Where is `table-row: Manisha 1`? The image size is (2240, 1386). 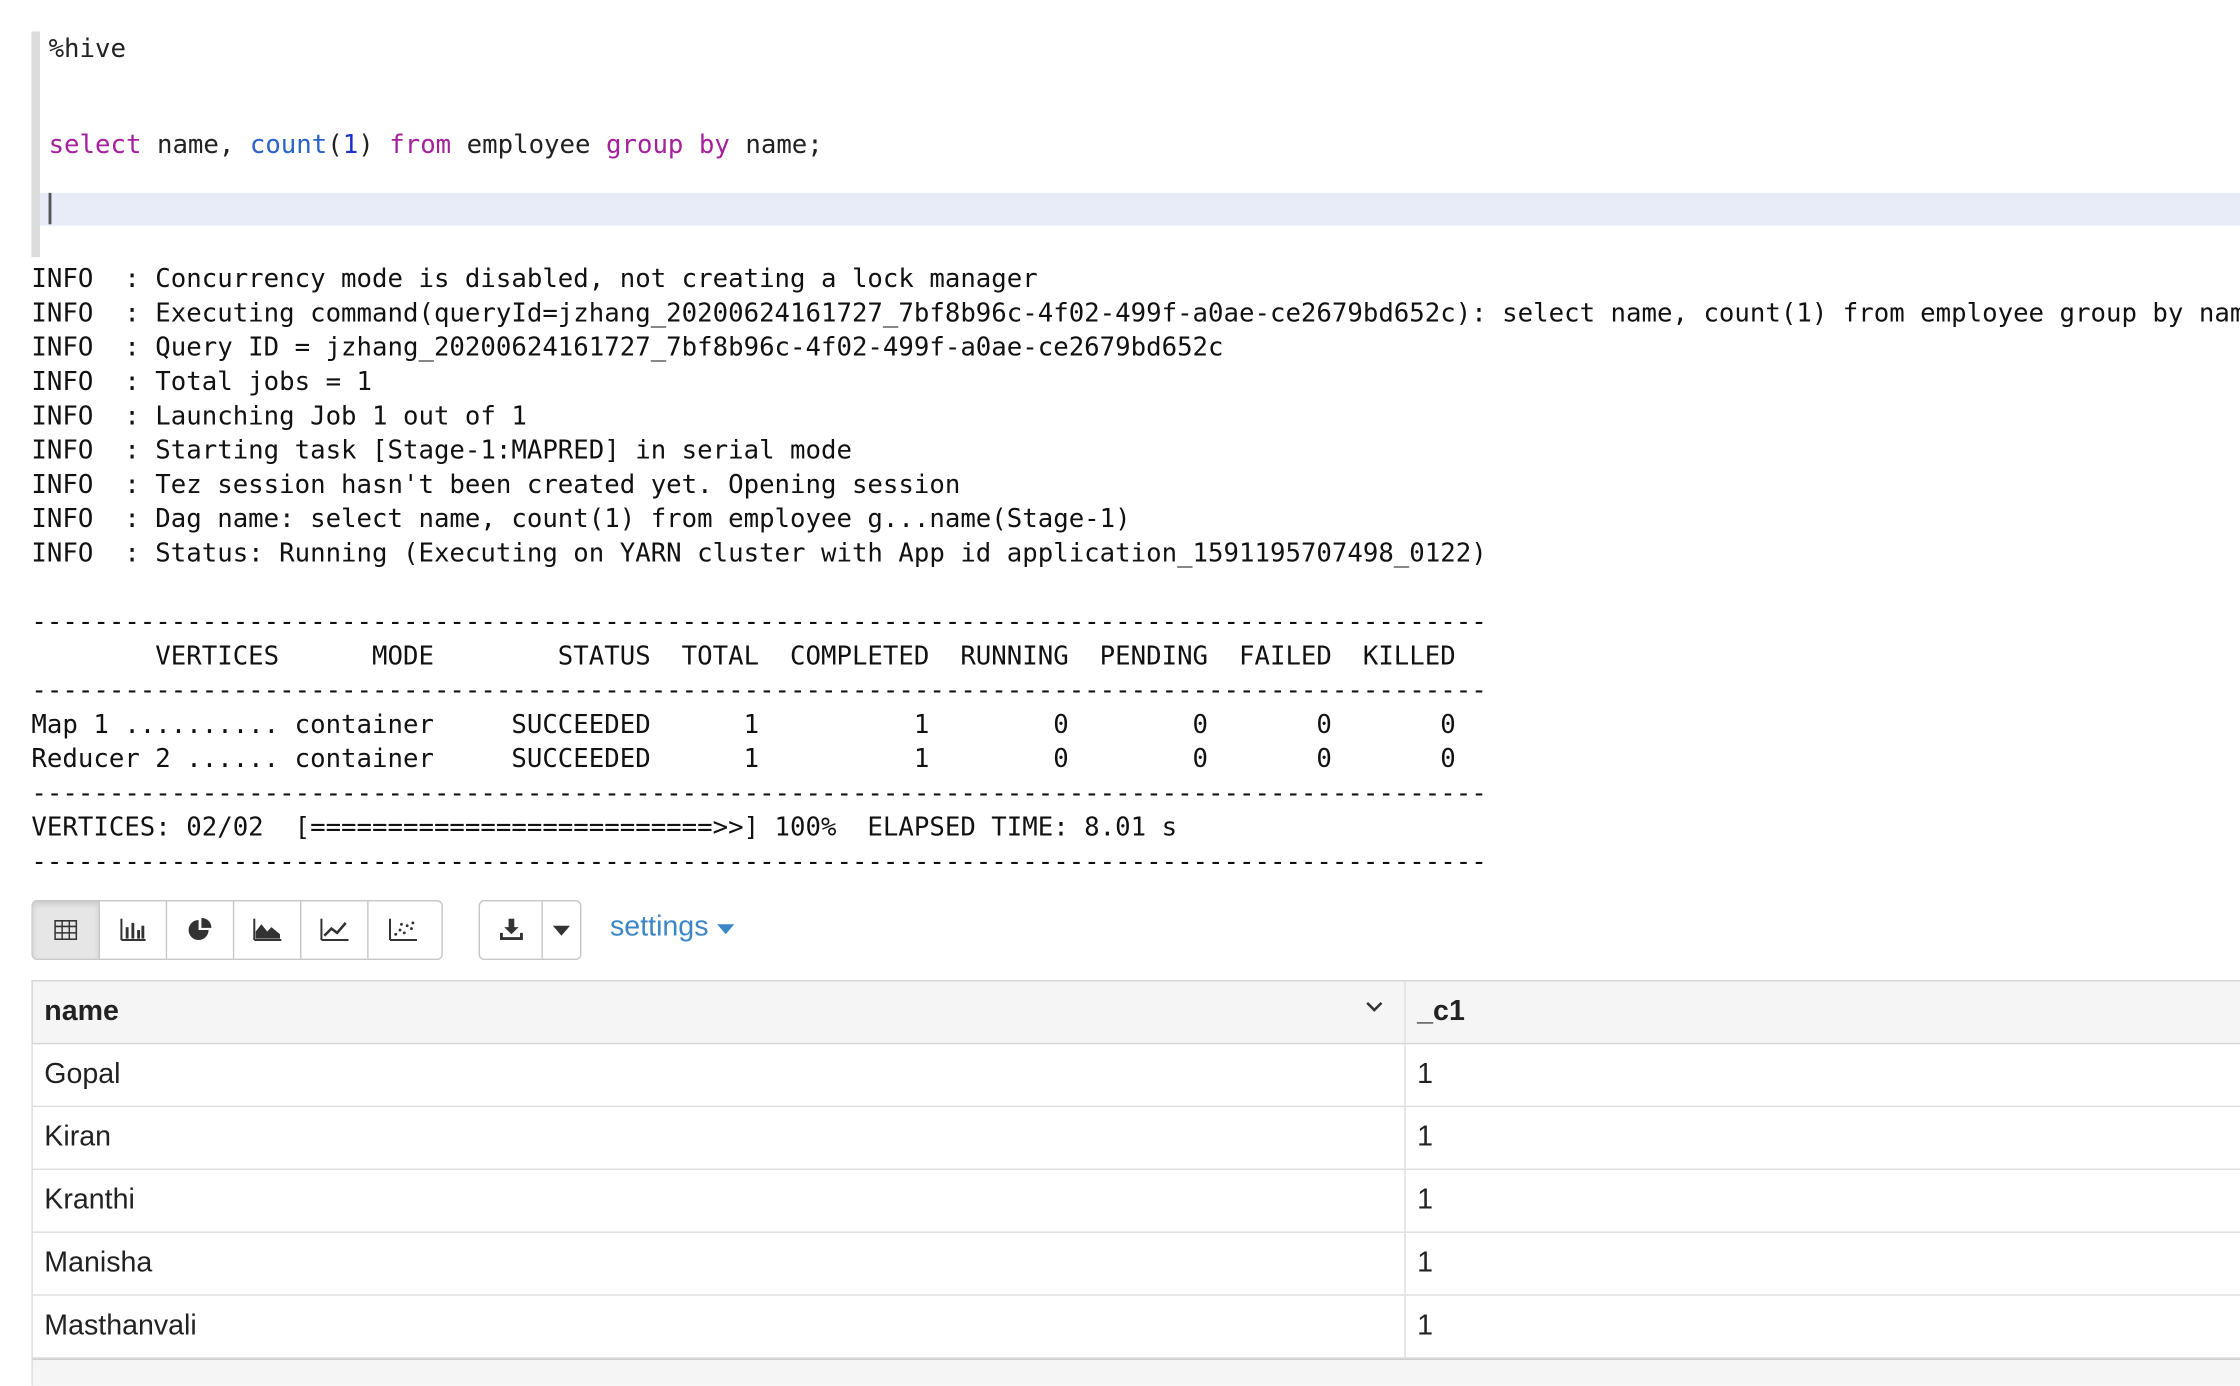 table-row: Manisha 1 is located at coordinates (1135, 1264).